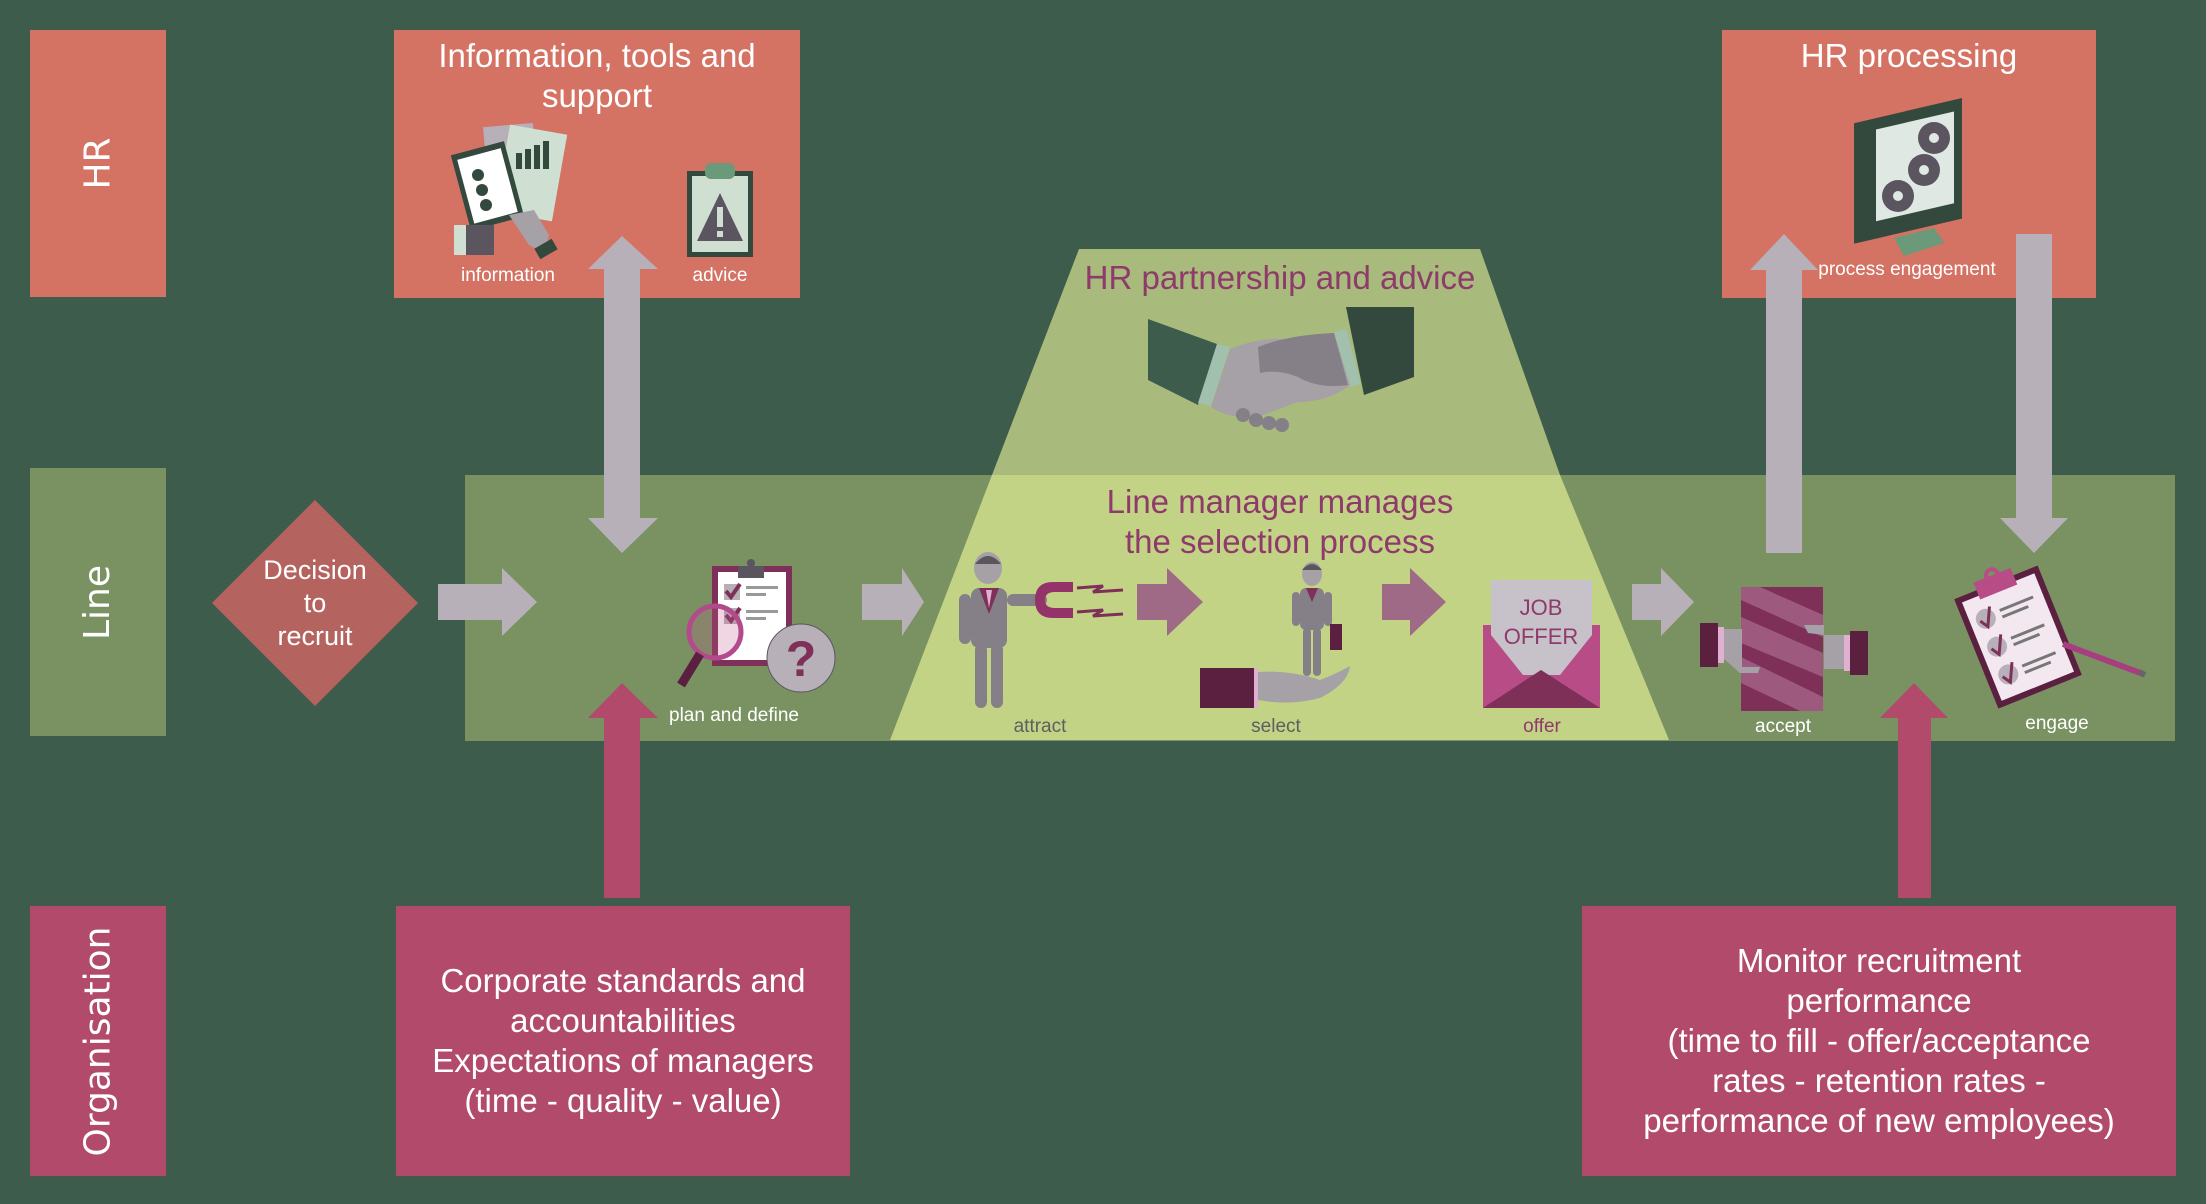 The height and width of the screenshot is (1204, 2206). Describe the element at coordinates (1276, 726) in the screenshot. I see `step-select-label: select` at that location.